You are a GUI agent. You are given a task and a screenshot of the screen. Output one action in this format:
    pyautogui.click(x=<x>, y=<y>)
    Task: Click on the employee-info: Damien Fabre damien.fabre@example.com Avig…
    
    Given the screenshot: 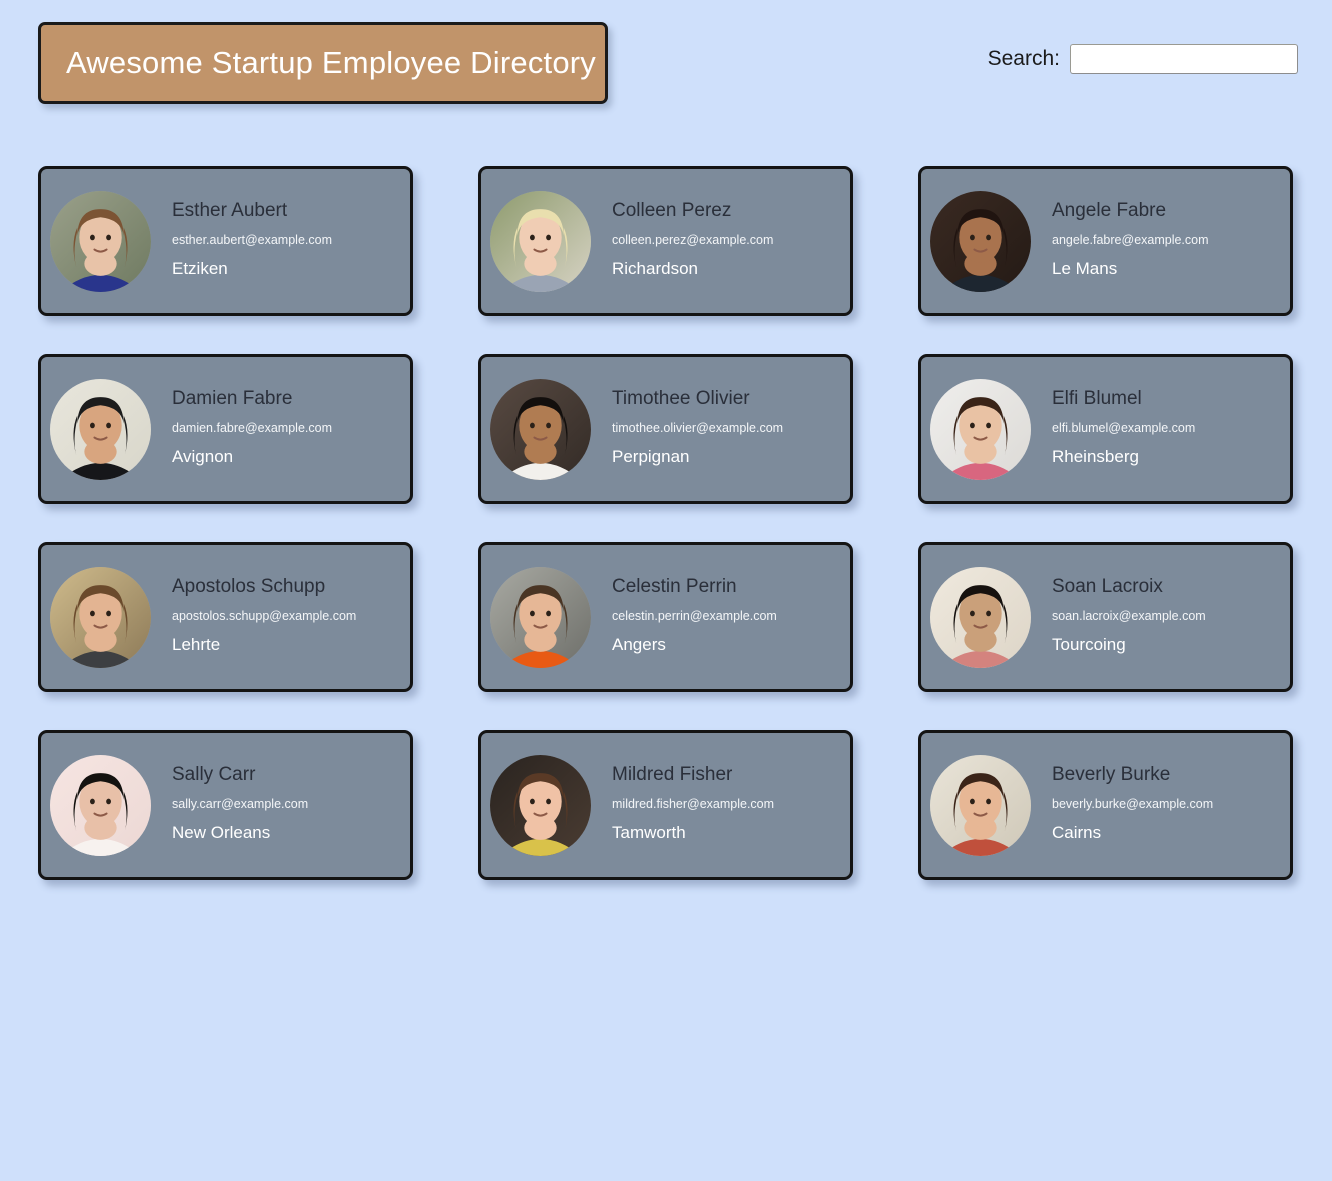 What is the action you would take?
    pyautogui.click(x=241, y=428)
    